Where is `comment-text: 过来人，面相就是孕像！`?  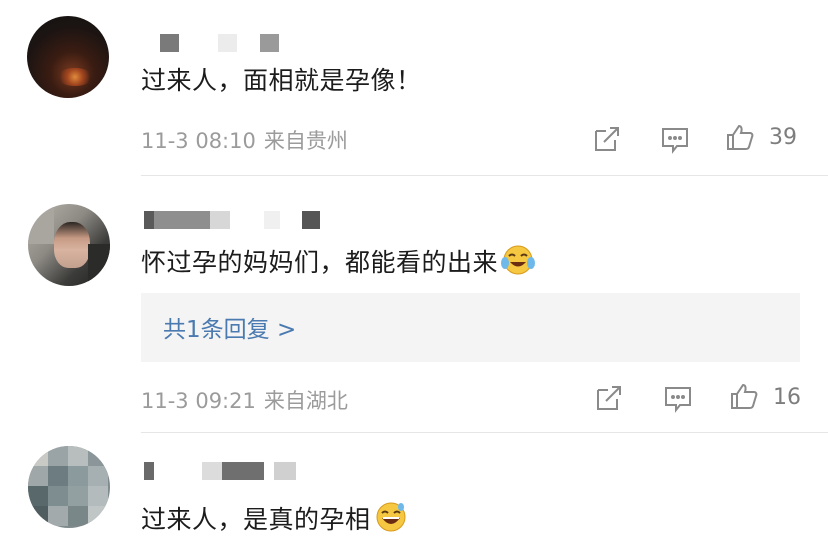
comment-text: 过来人，面相就是孕像！ is located at coordinates (281, 80).